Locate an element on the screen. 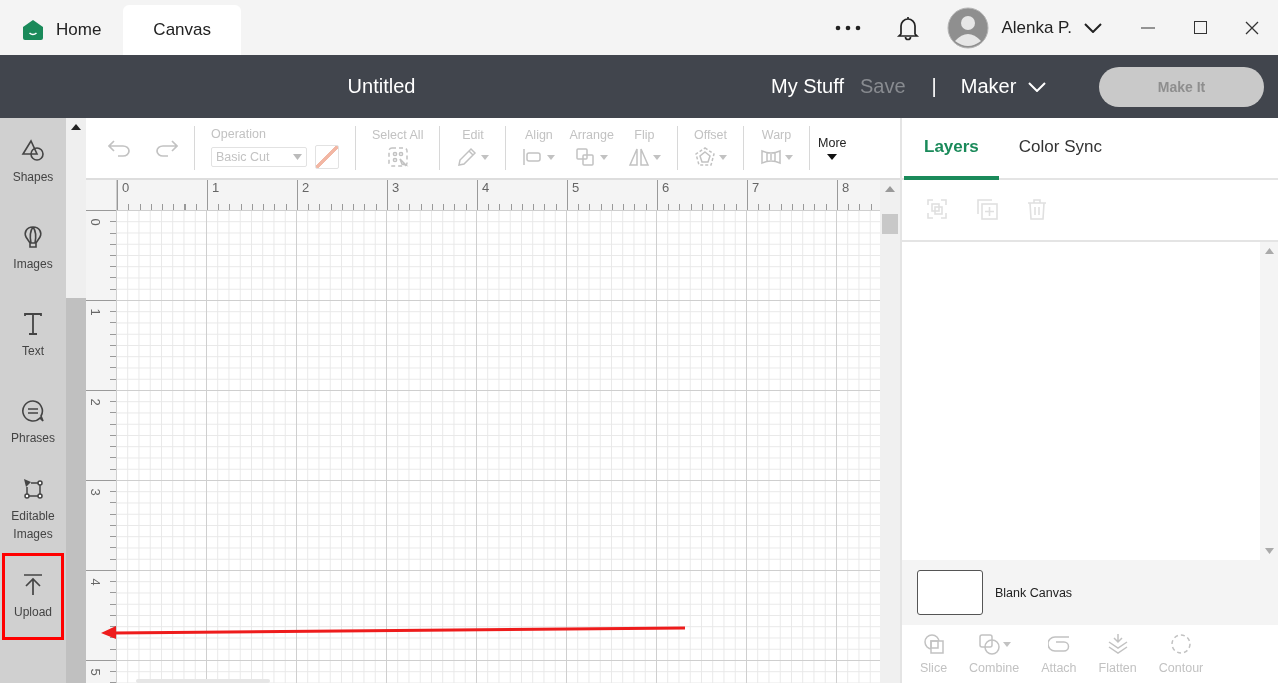  sidebar-item: Images is located at coordinates (33, 248).